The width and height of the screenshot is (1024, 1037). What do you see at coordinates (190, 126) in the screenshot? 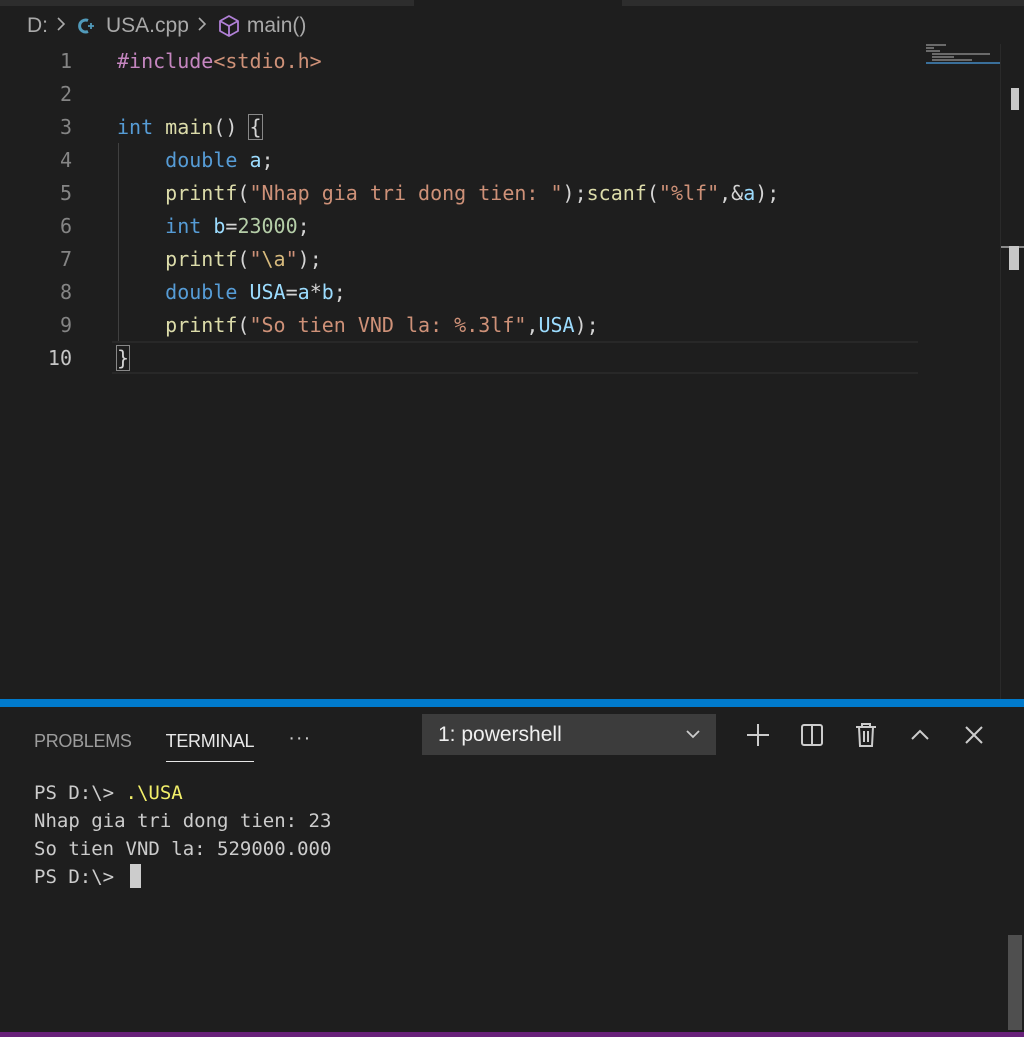
I see `code-text: int main() {` at bounding box center [190, 126].